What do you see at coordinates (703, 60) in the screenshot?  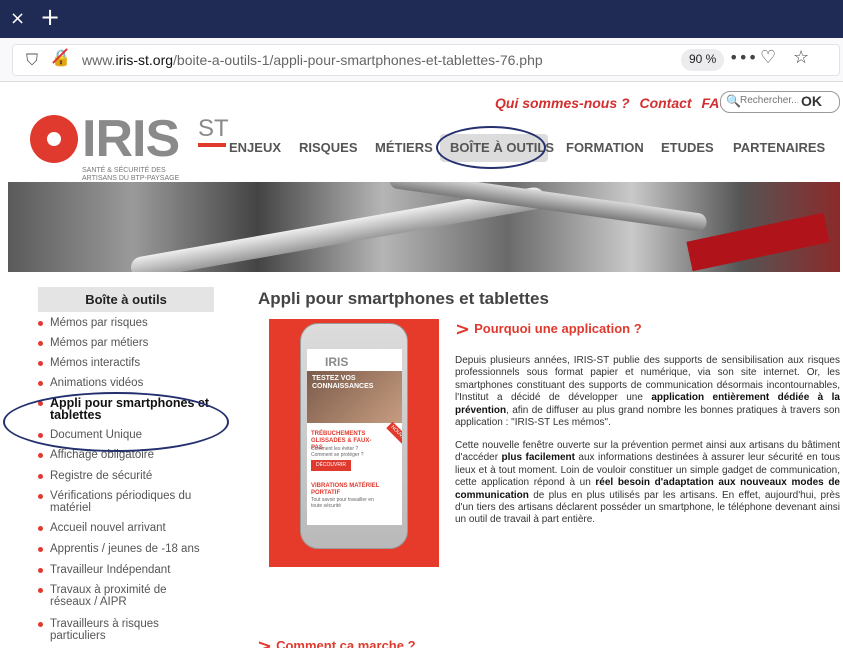 I see `zoom-level: 90 %` at bounding box center [703, 60].